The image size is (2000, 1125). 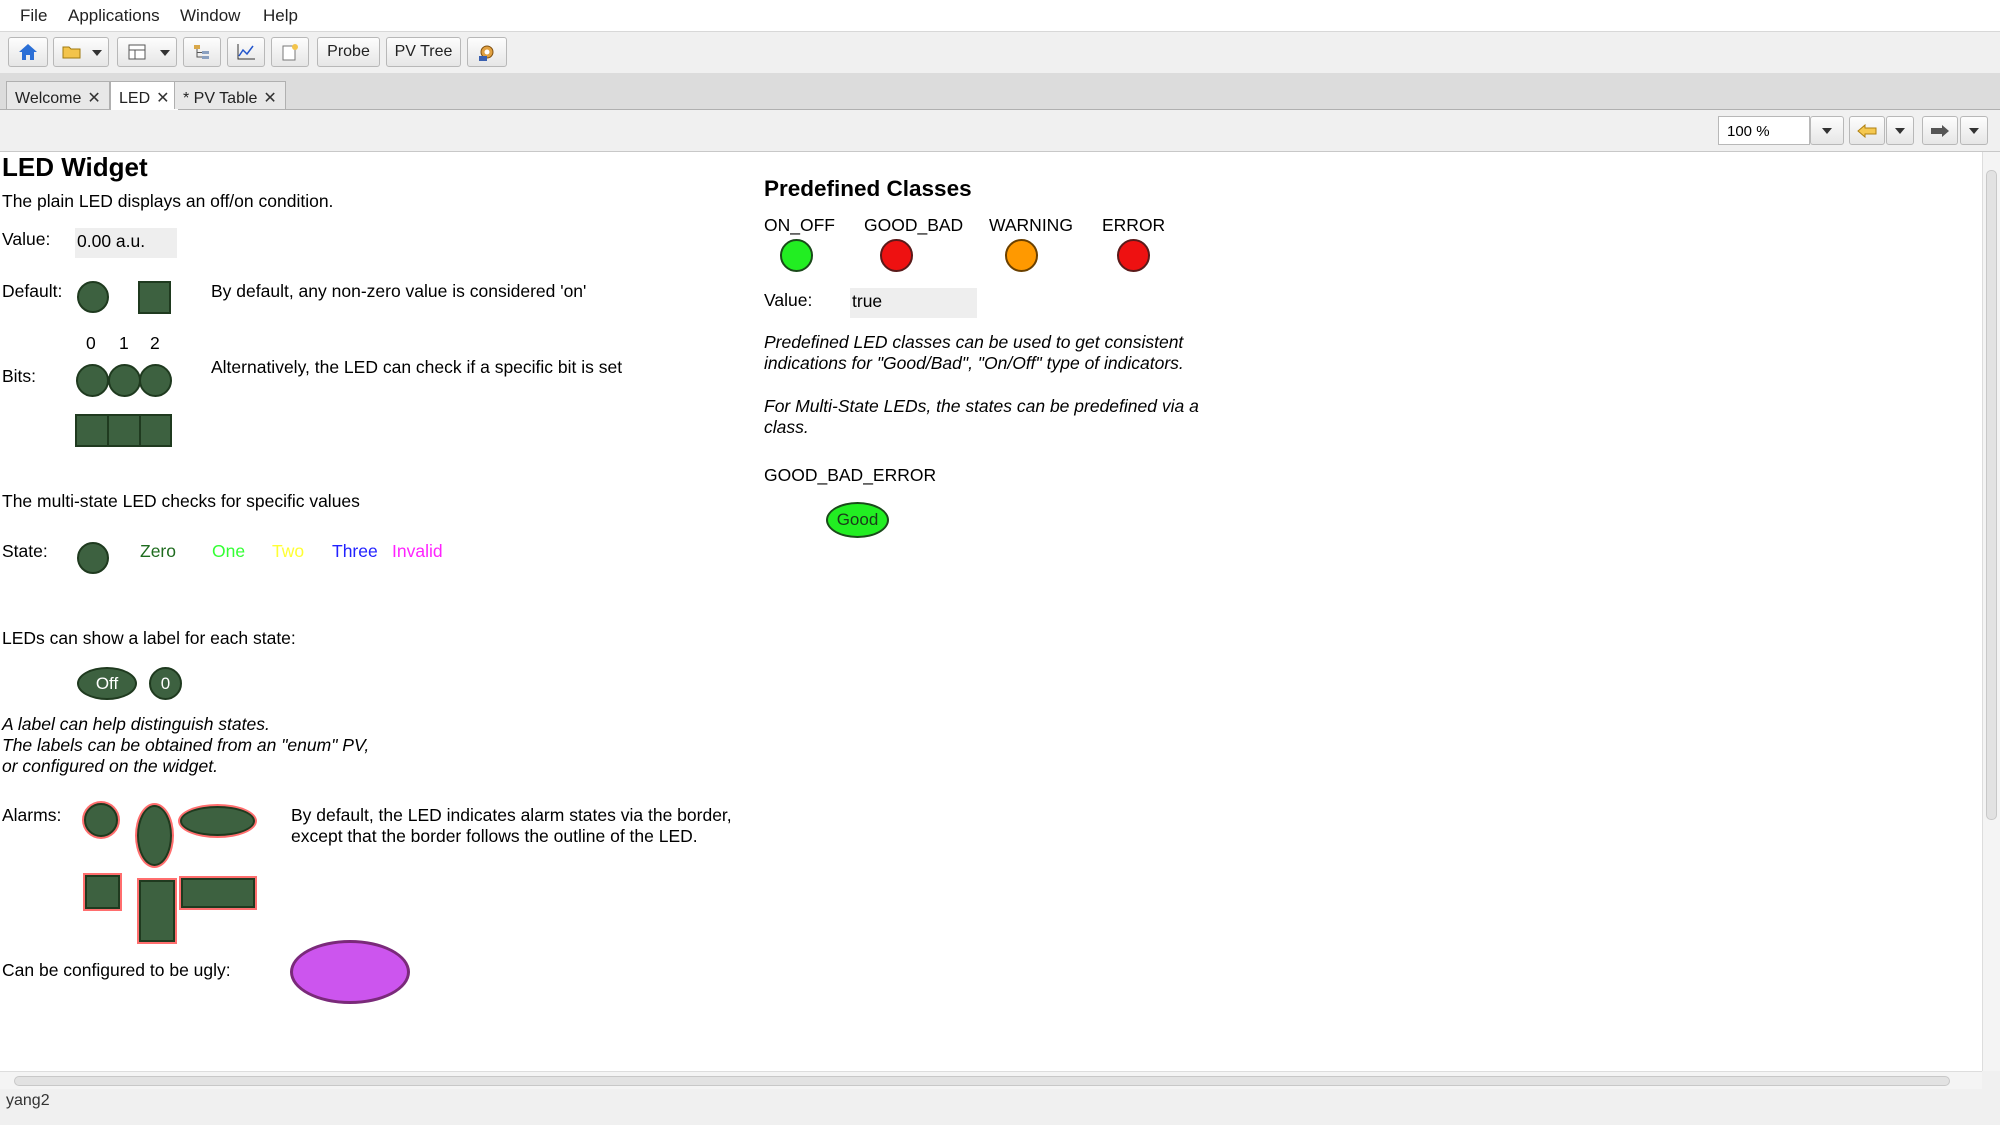 What do you see at coordinates (280, 16) in the screenshot?
I see `menu-help: Help` at bounding box center [280, 16].